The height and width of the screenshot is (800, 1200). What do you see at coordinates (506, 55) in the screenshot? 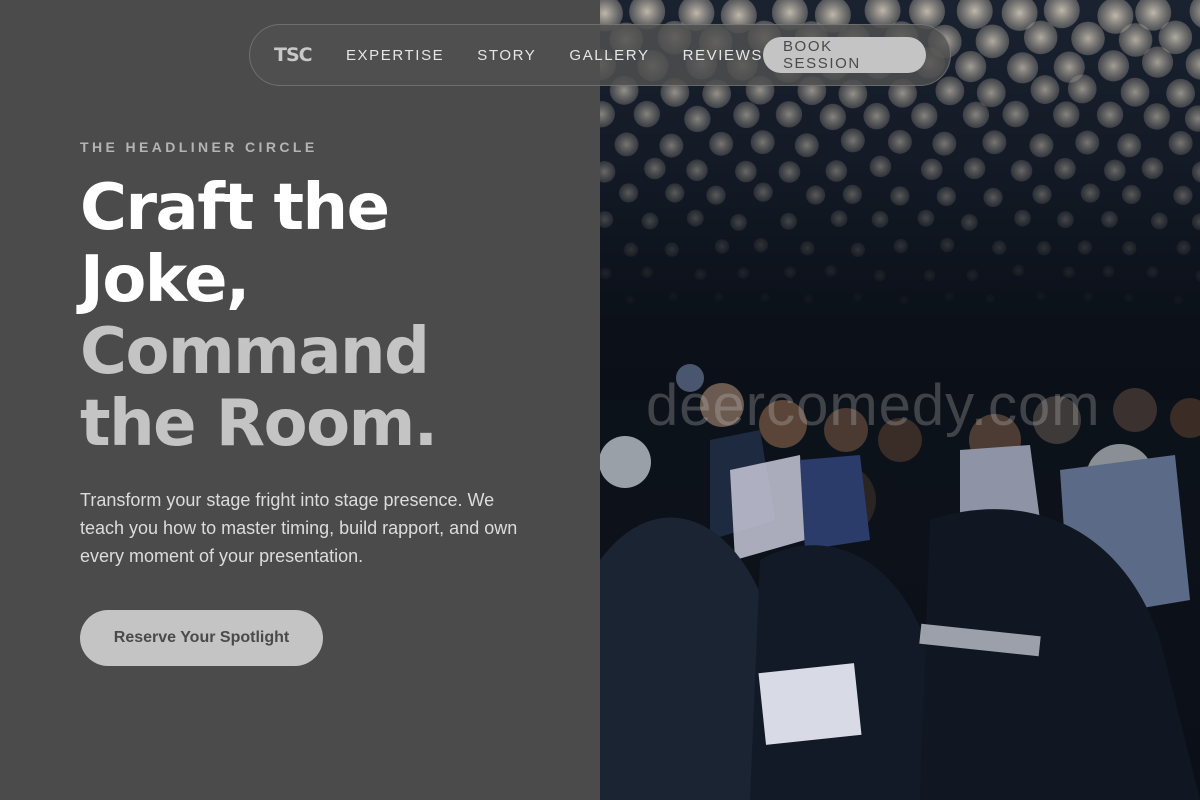
I see `nav-link-story: STORY` at bounding box center [506, 55].